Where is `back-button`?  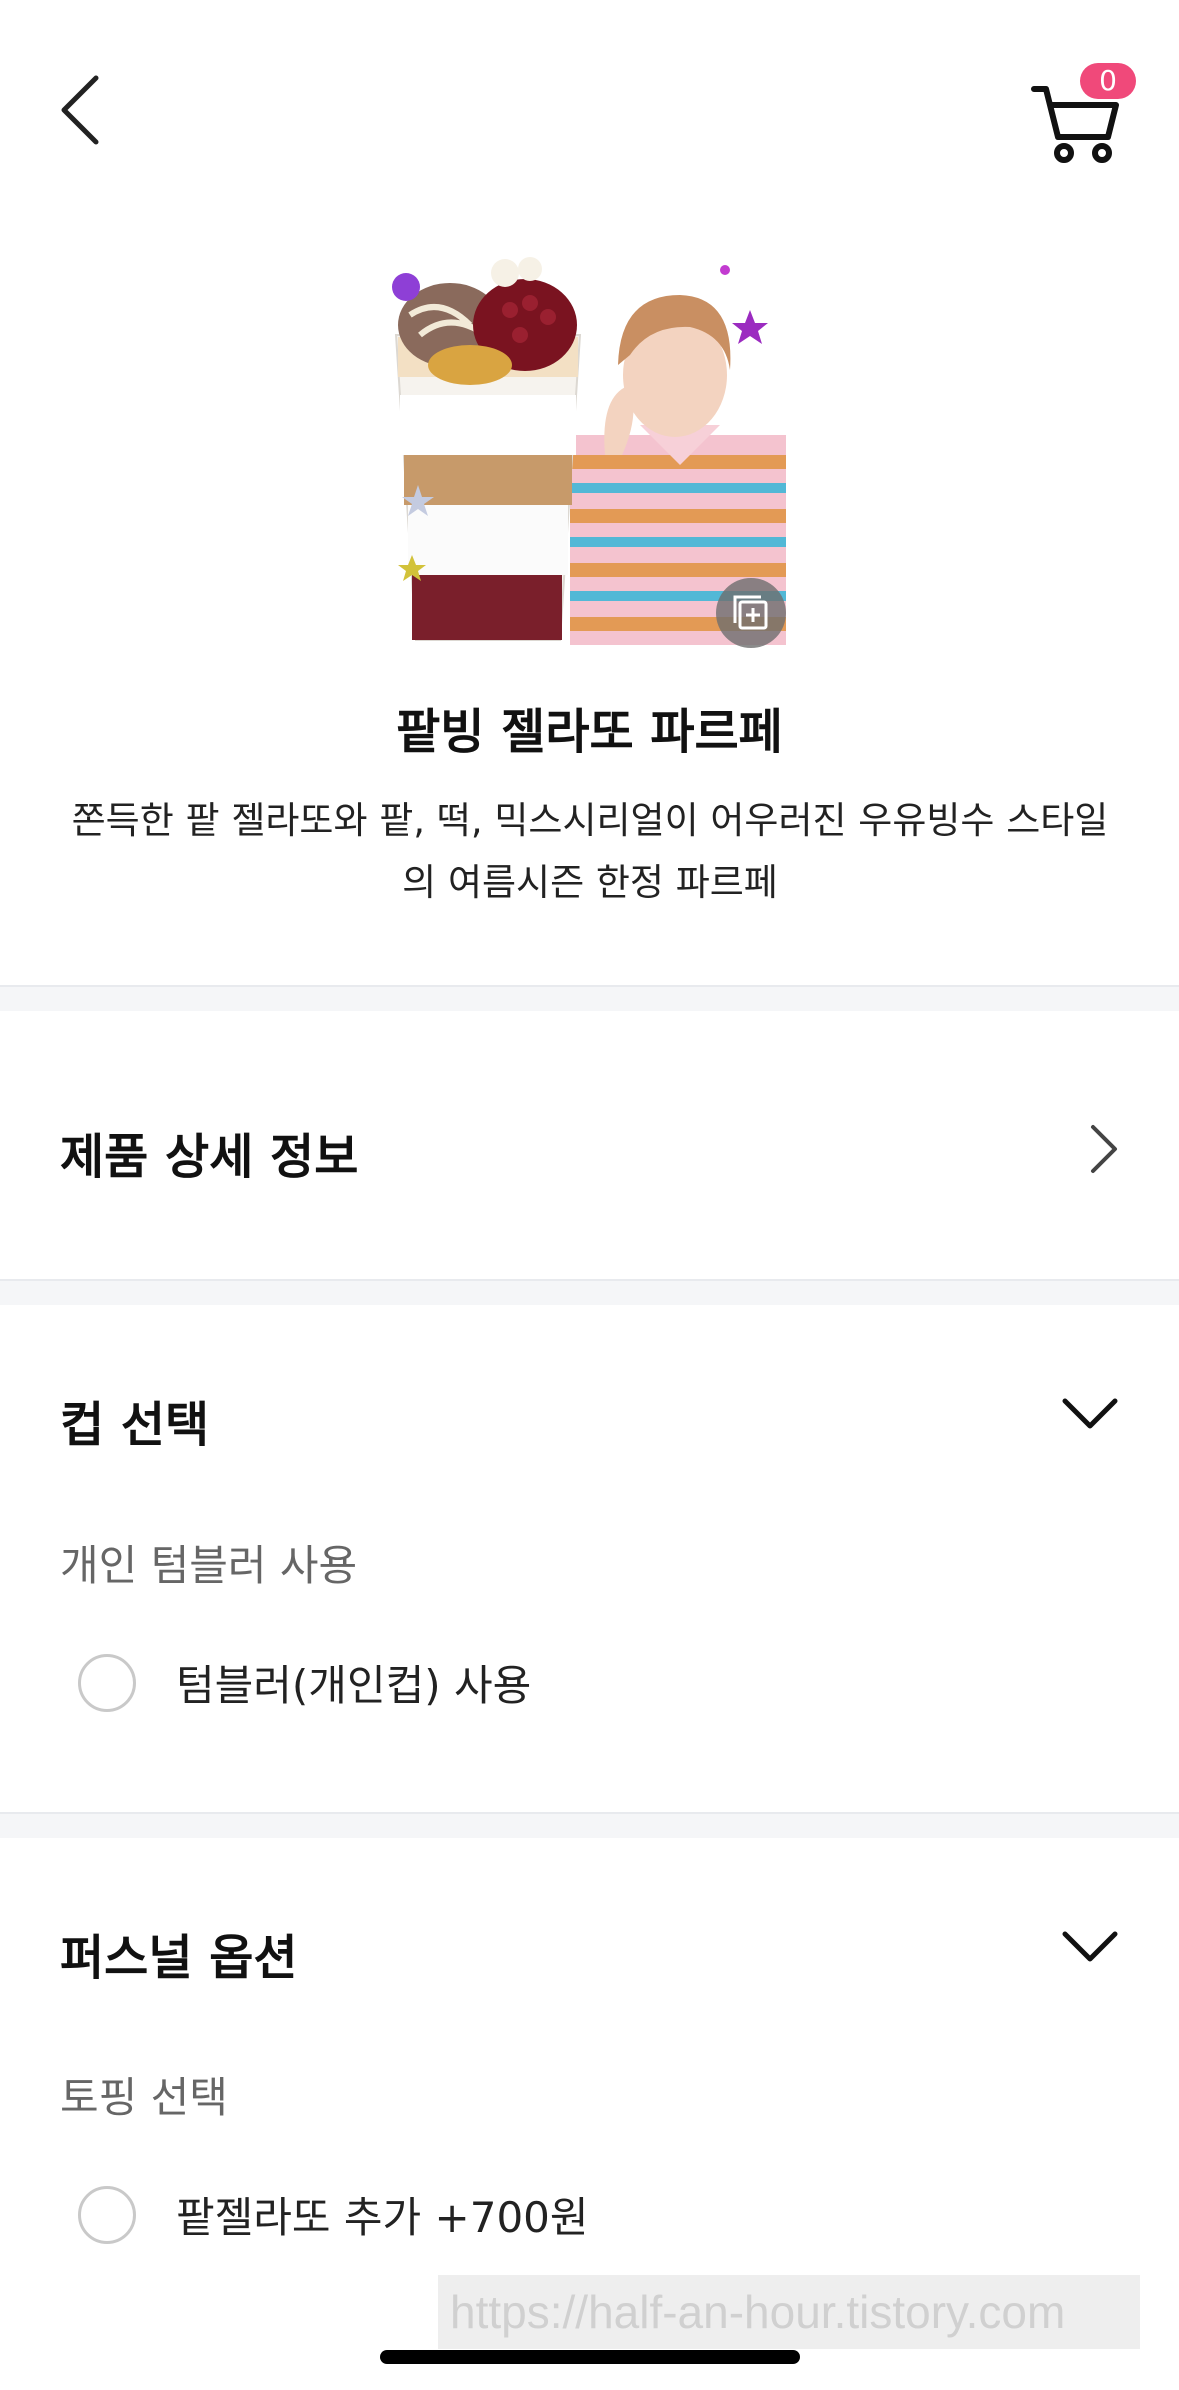
back-button is located at coordinates (80, 110).